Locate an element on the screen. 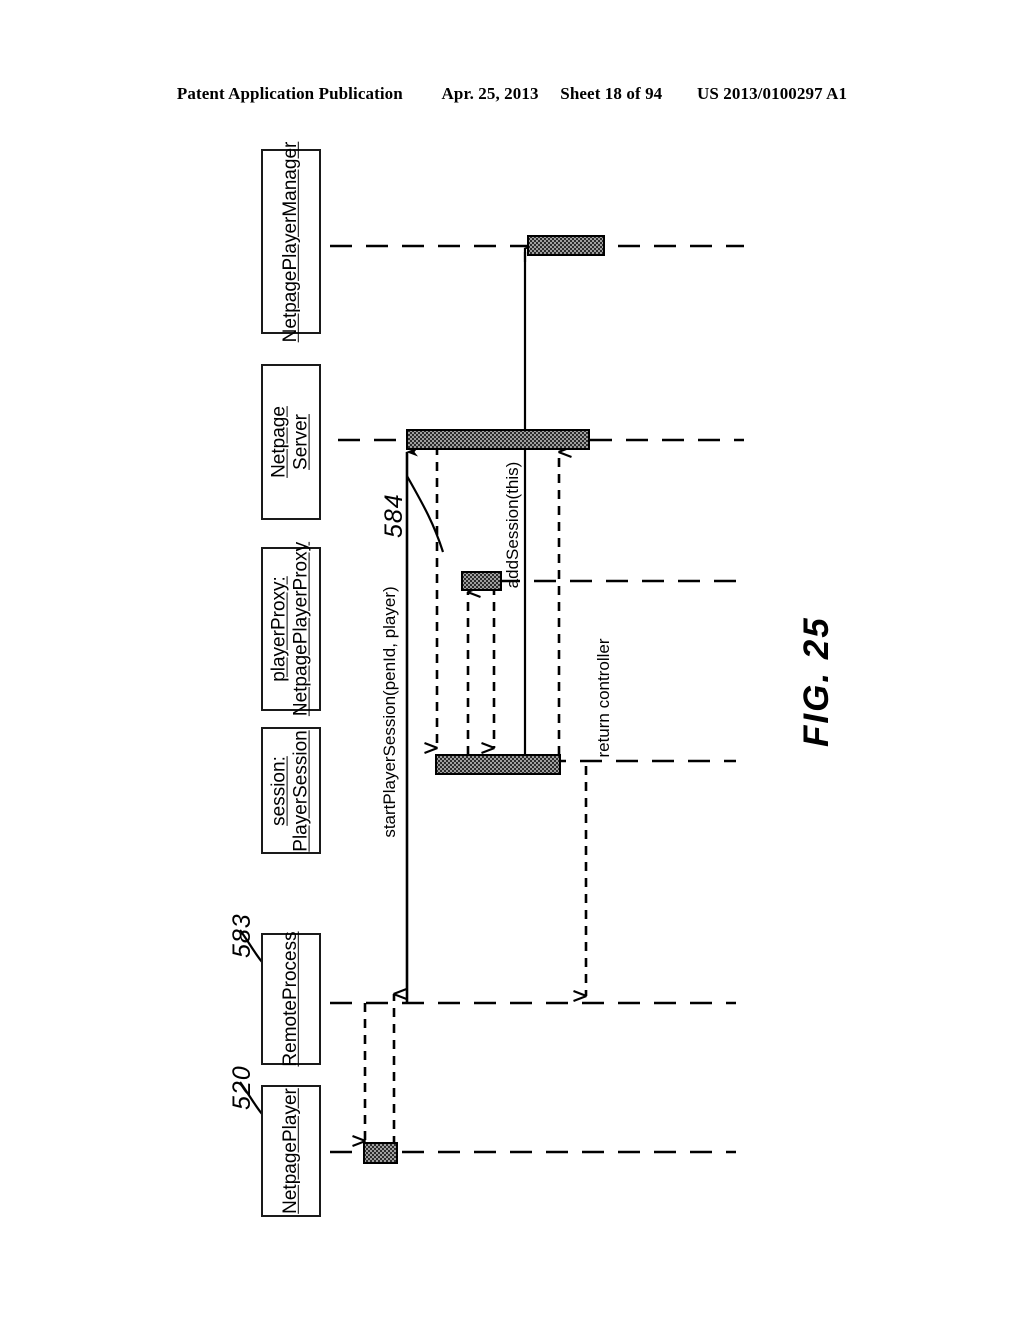 This screenshot has height=1320, width=1024. participant-label-netpage-player-manager: NetpagePlayerManager is located at coordinates (290, 241).